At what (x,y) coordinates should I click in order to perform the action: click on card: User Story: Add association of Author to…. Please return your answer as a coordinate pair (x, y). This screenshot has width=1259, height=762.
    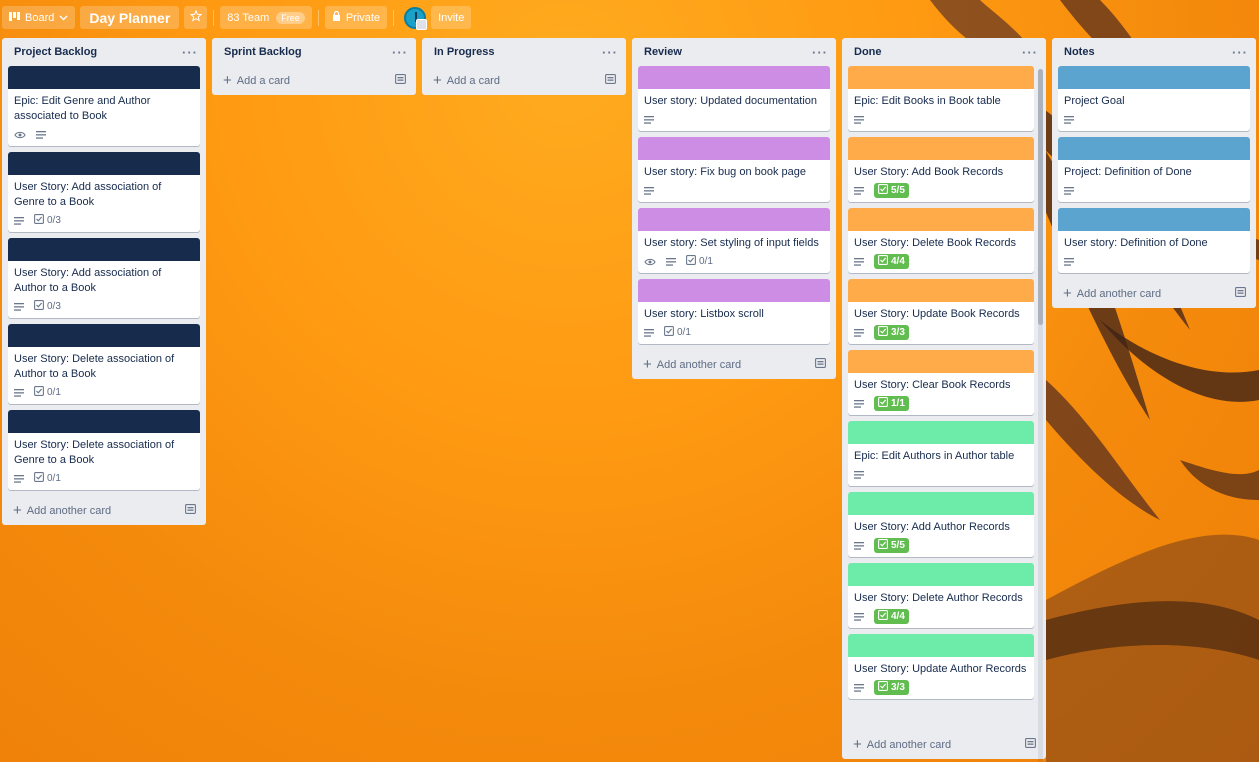
    Looking at the image, I should click on (104, 278).